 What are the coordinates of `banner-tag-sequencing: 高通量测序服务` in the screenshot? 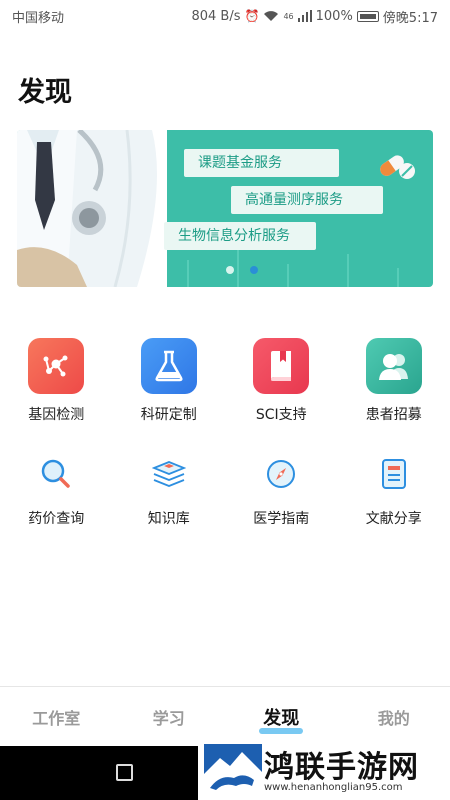 It's located at (307, 200).